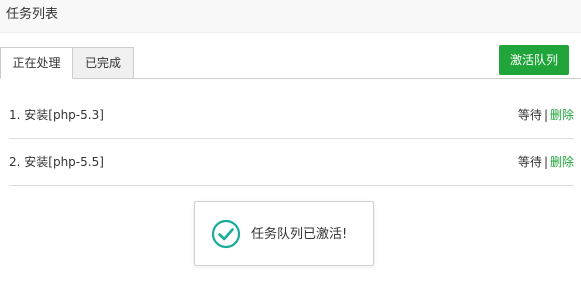 This screenshot has width=581, height=289. What do you see at coordinates (103, 63) in the screenshot?
I see `tab-completed: 已完成` at bounding box center [103, 63].